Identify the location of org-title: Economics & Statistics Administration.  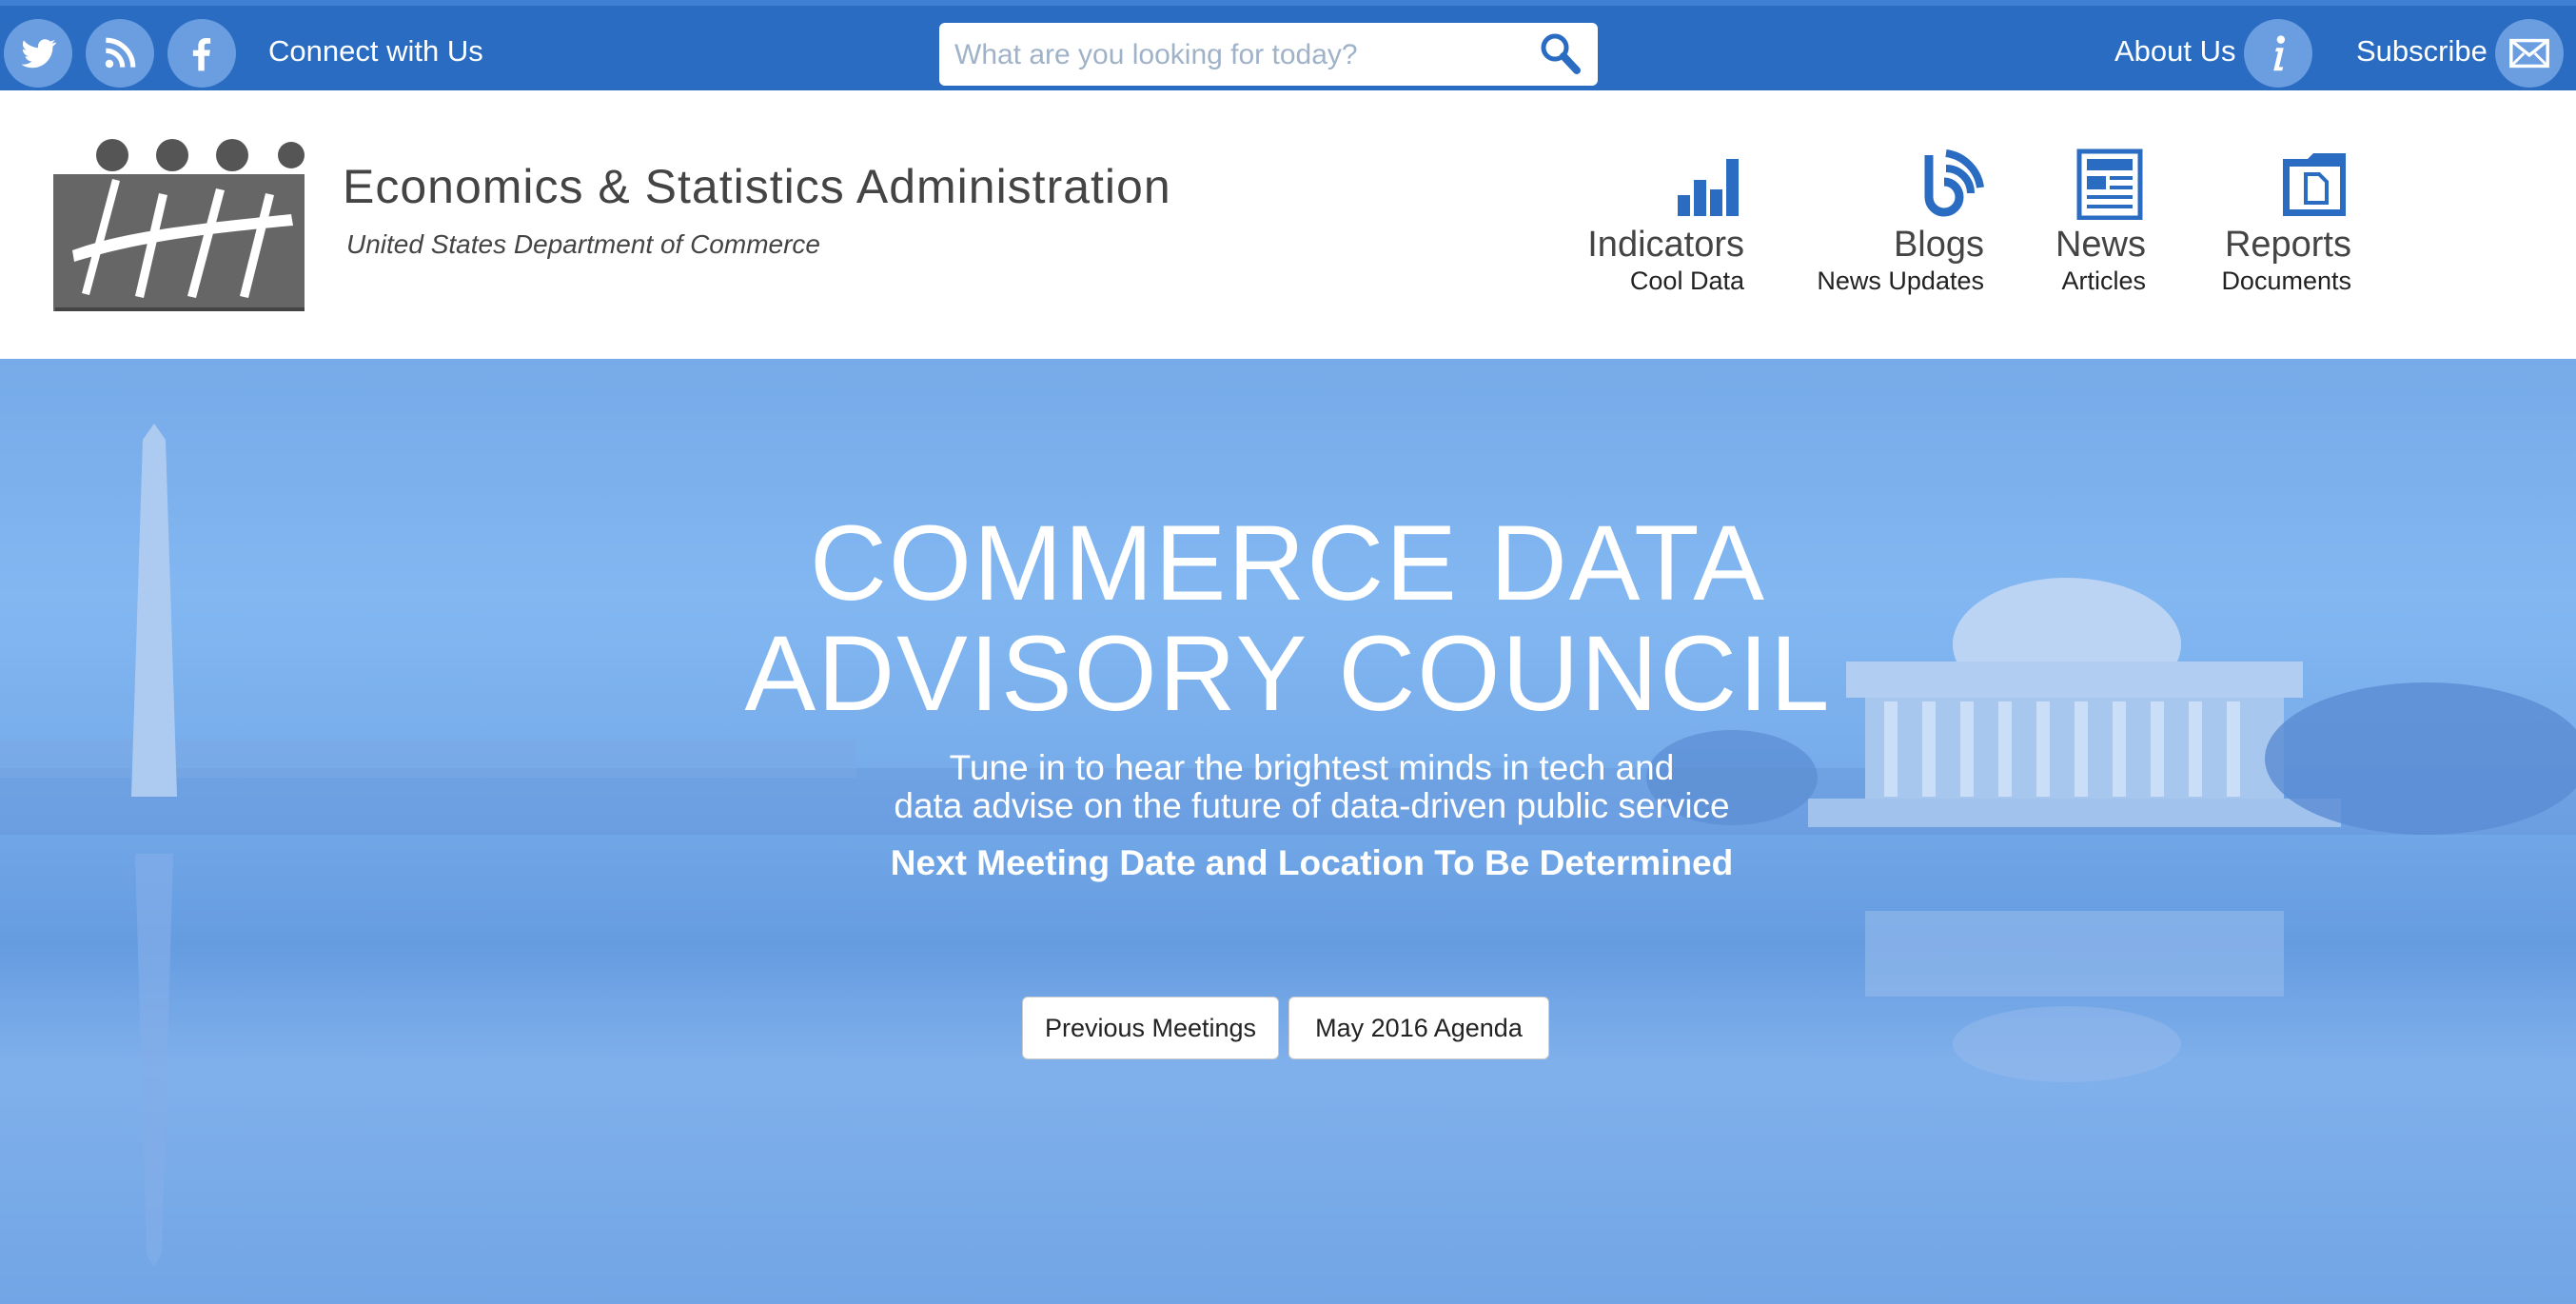
(757, 187).